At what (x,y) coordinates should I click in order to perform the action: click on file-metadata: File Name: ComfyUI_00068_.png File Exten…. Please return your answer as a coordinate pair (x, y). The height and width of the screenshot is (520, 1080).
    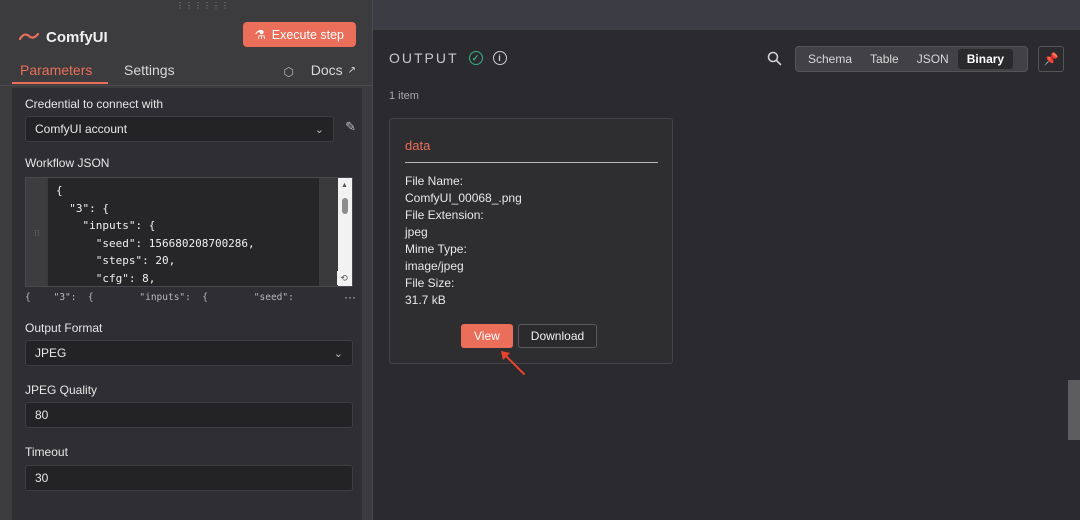
    Looking at the image, I should click on (463, 241).